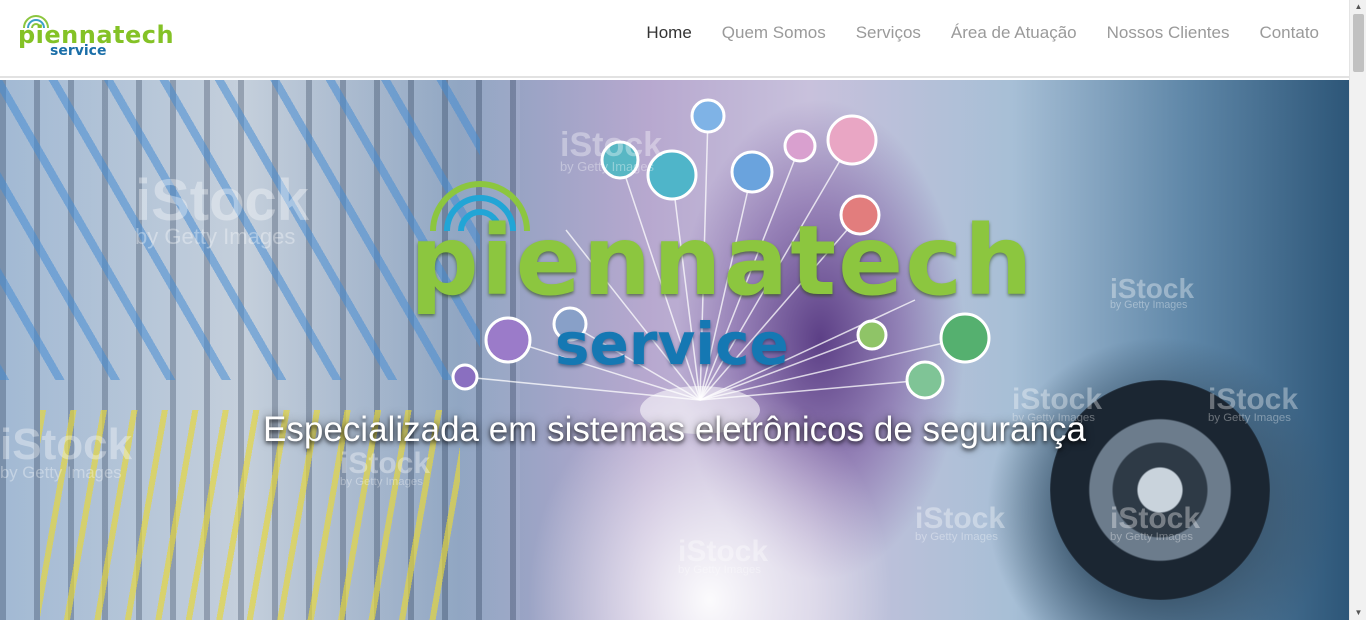 The image size is (1366, 620). I want to click on brand-logo: piennatech service, so click(95, 36).